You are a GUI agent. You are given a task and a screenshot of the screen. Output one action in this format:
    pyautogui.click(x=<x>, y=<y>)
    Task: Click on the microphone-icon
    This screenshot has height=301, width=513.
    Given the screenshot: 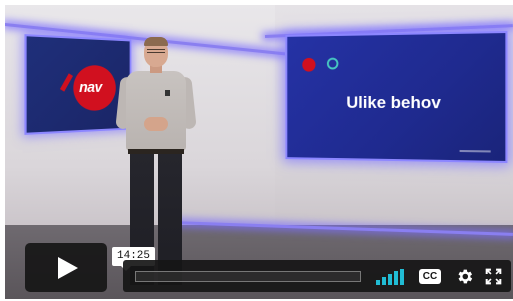 What is the action you would take?
    pyautogui.click(x=167, y=93)
    